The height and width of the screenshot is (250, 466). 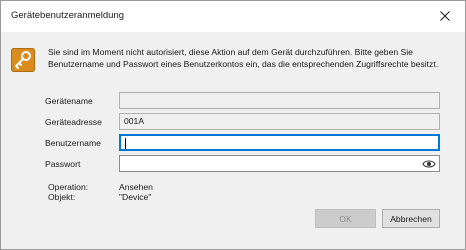 What do you see at coordinates (23, 60) in the screenshot?
I see `key-icon` at bounding box center [23, 60].